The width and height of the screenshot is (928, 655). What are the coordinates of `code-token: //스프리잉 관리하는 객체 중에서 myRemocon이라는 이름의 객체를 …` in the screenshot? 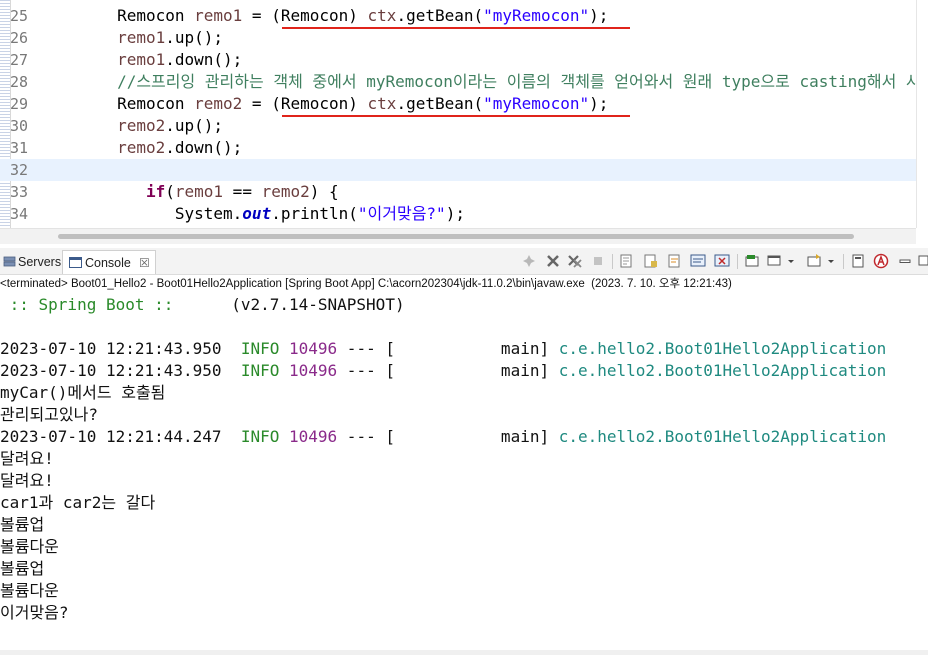 It's located at (484, 81).